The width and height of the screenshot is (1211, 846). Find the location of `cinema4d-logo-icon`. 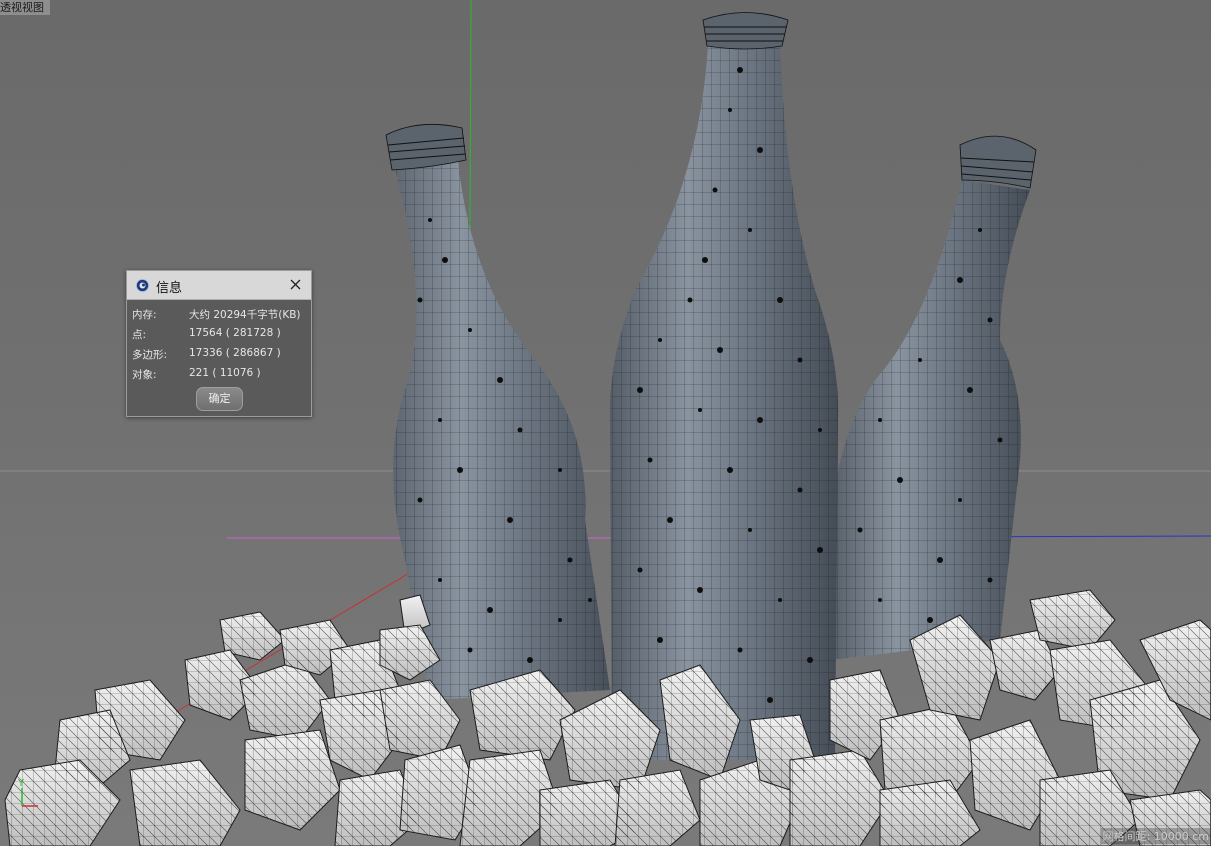

cinema4d-logo-icon is located at coordinates (142, 285).